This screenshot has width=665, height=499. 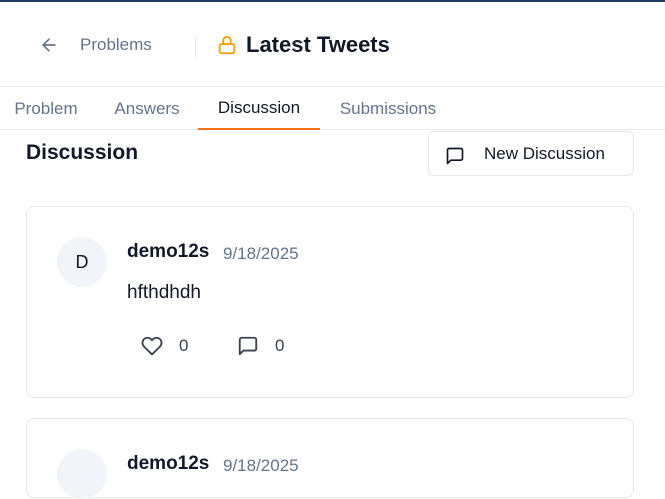 I want to click on tab-submissions: Submissions, so click(x=388, y=109).